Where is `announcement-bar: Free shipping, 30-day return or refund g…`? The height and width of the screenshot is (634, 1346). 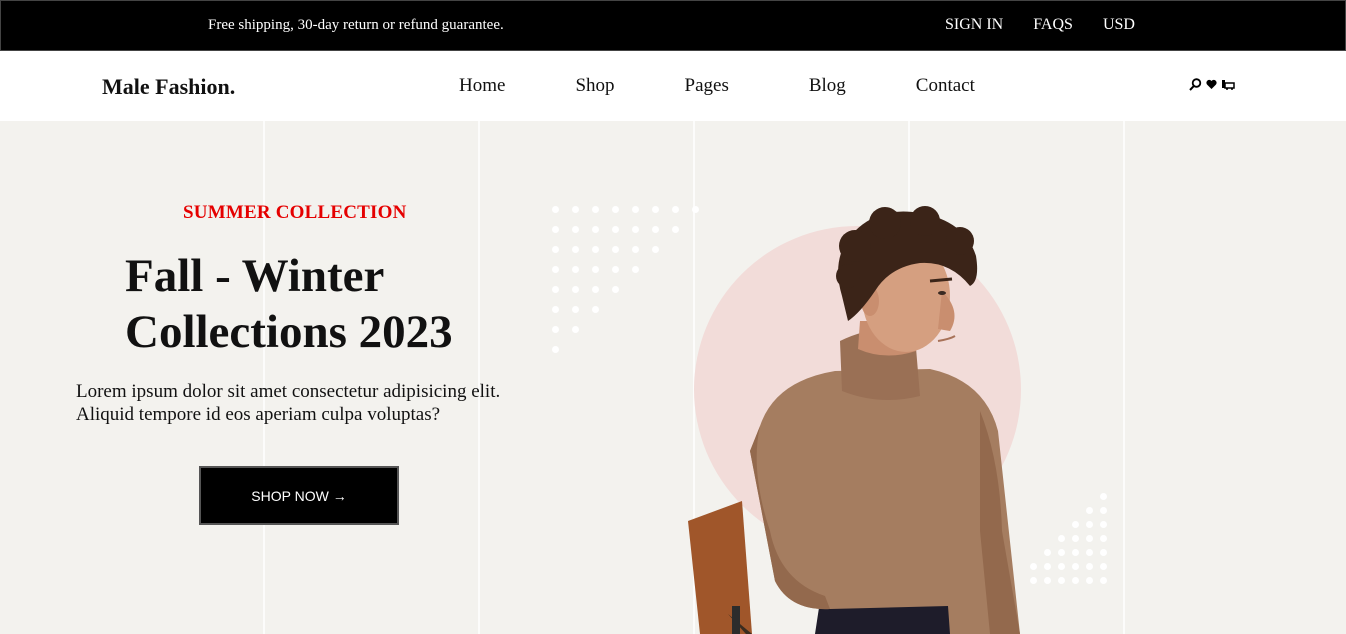 announcement-bar: Free shipping, 30-day return or refund g… is located at coordinates (673, 25).